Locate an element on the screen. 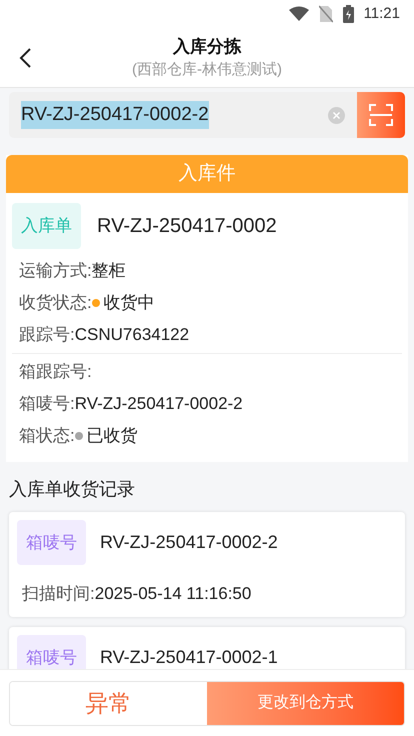 The height and width of the screenshot is (736, 414). field-value: CSNU7634122 is located at coordinates (132, 335).